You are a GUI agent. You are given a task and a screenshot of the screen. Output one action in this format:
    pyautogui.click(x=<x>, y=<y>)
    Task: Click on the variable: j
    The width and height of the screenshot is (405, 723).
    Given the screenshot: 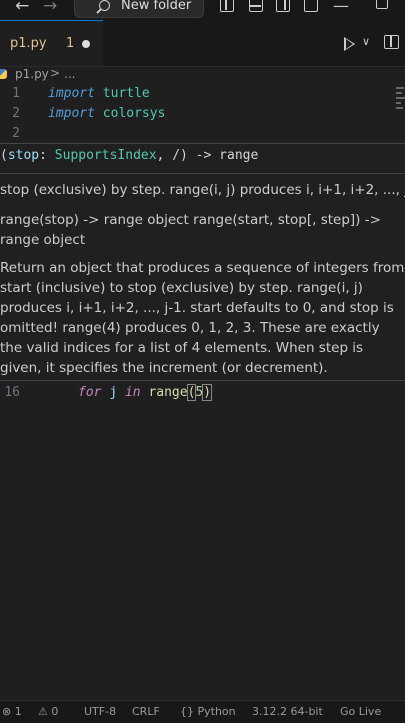 What is the action you would take?
    pyautogui.click(x=113, y=392)
    